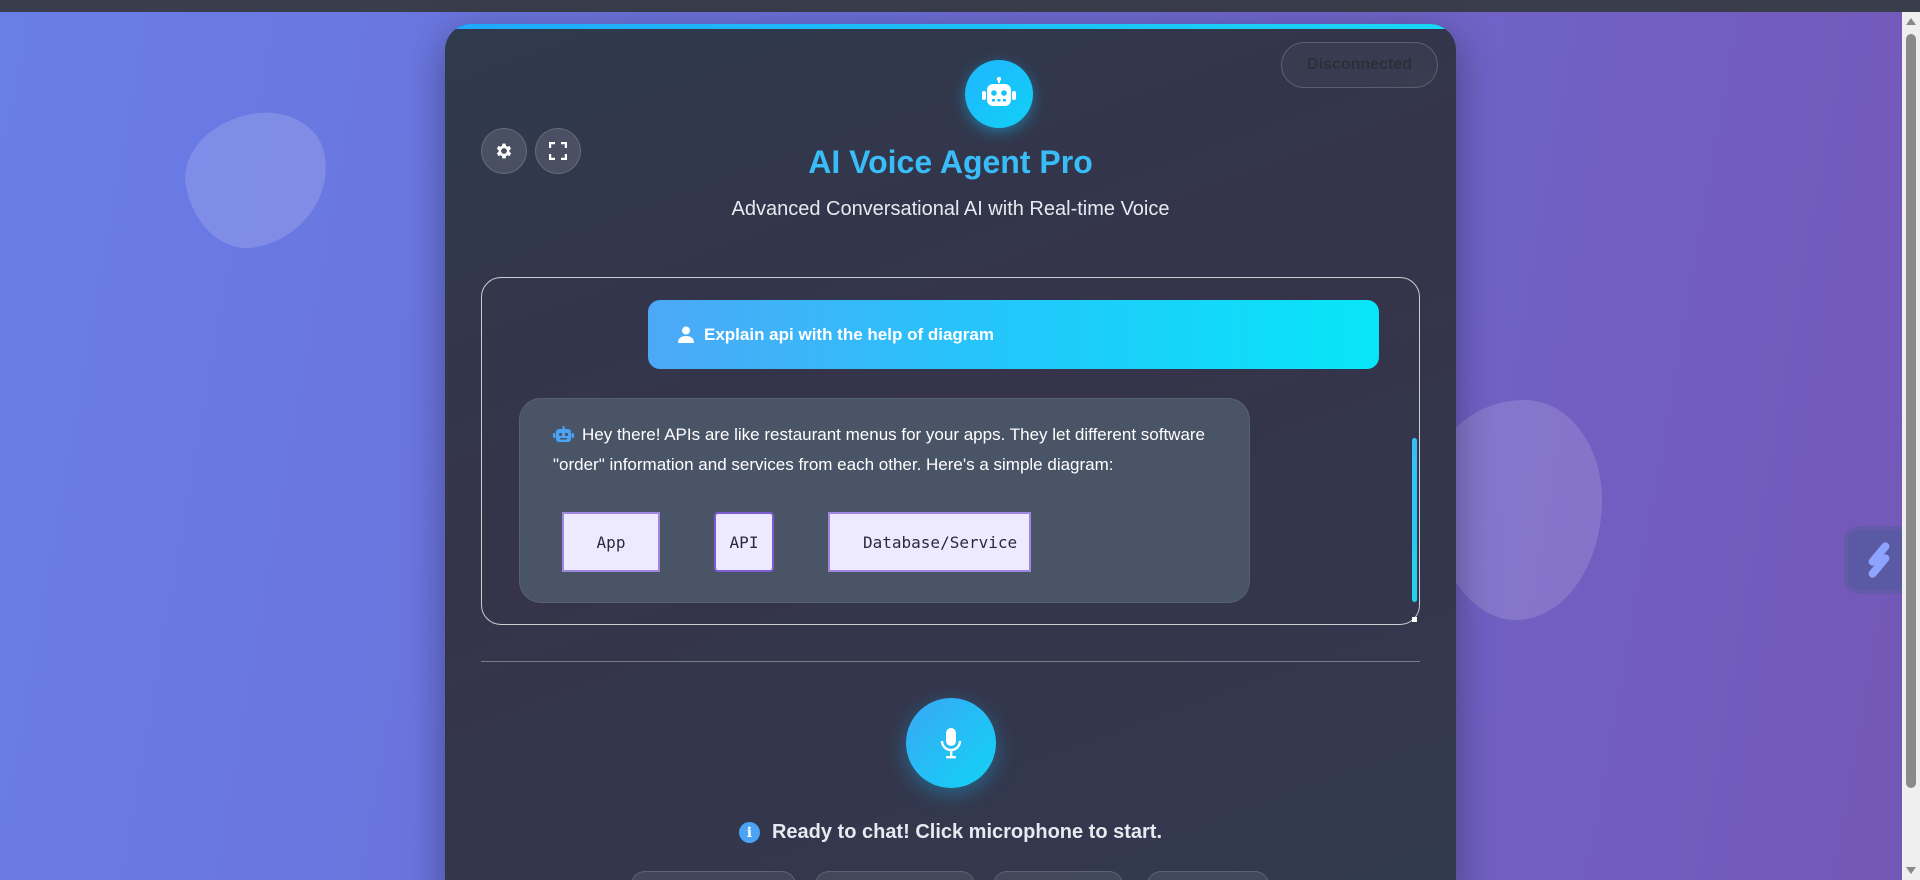 The image size is (1920, 880). I want to click on extension-widget-button, so click(1879, 560).